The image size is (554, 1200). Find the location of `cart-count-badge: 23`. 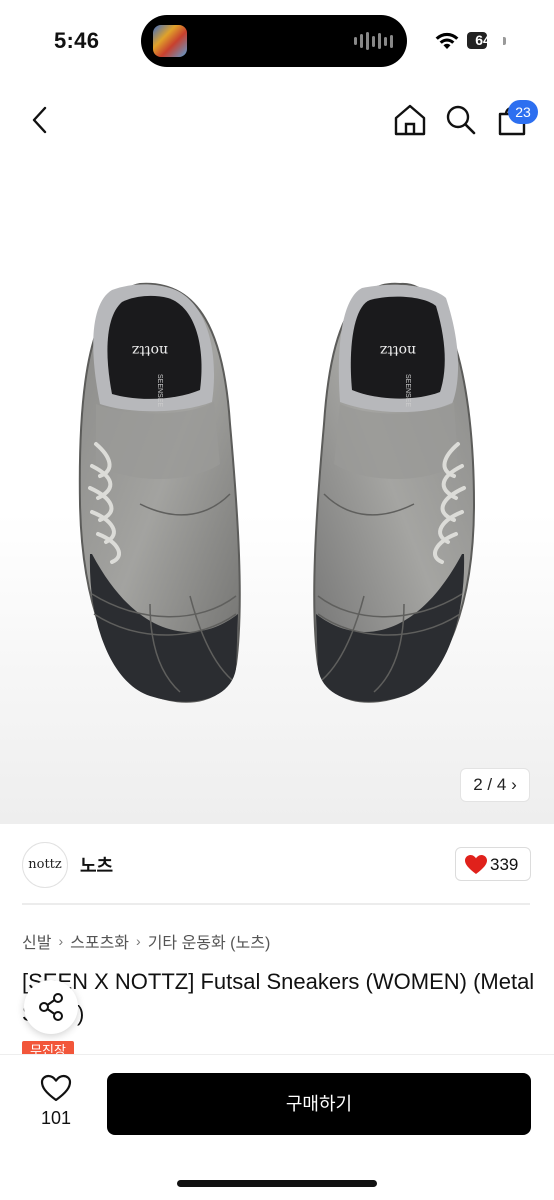

cart-count-badge: 23 is located at coordinates (523, 112).